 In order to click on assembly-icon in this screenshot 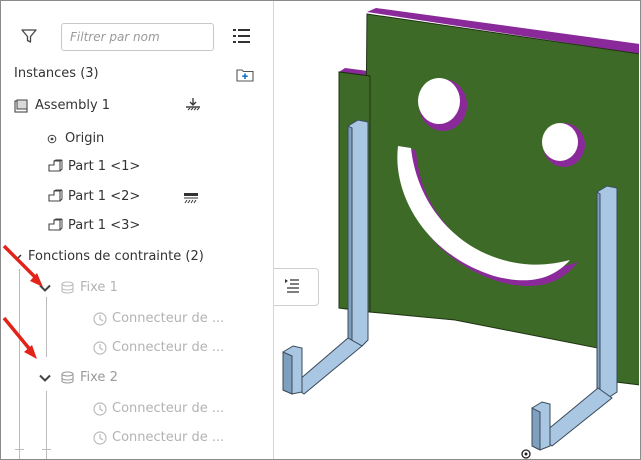, I will do `click(21, 106)`.